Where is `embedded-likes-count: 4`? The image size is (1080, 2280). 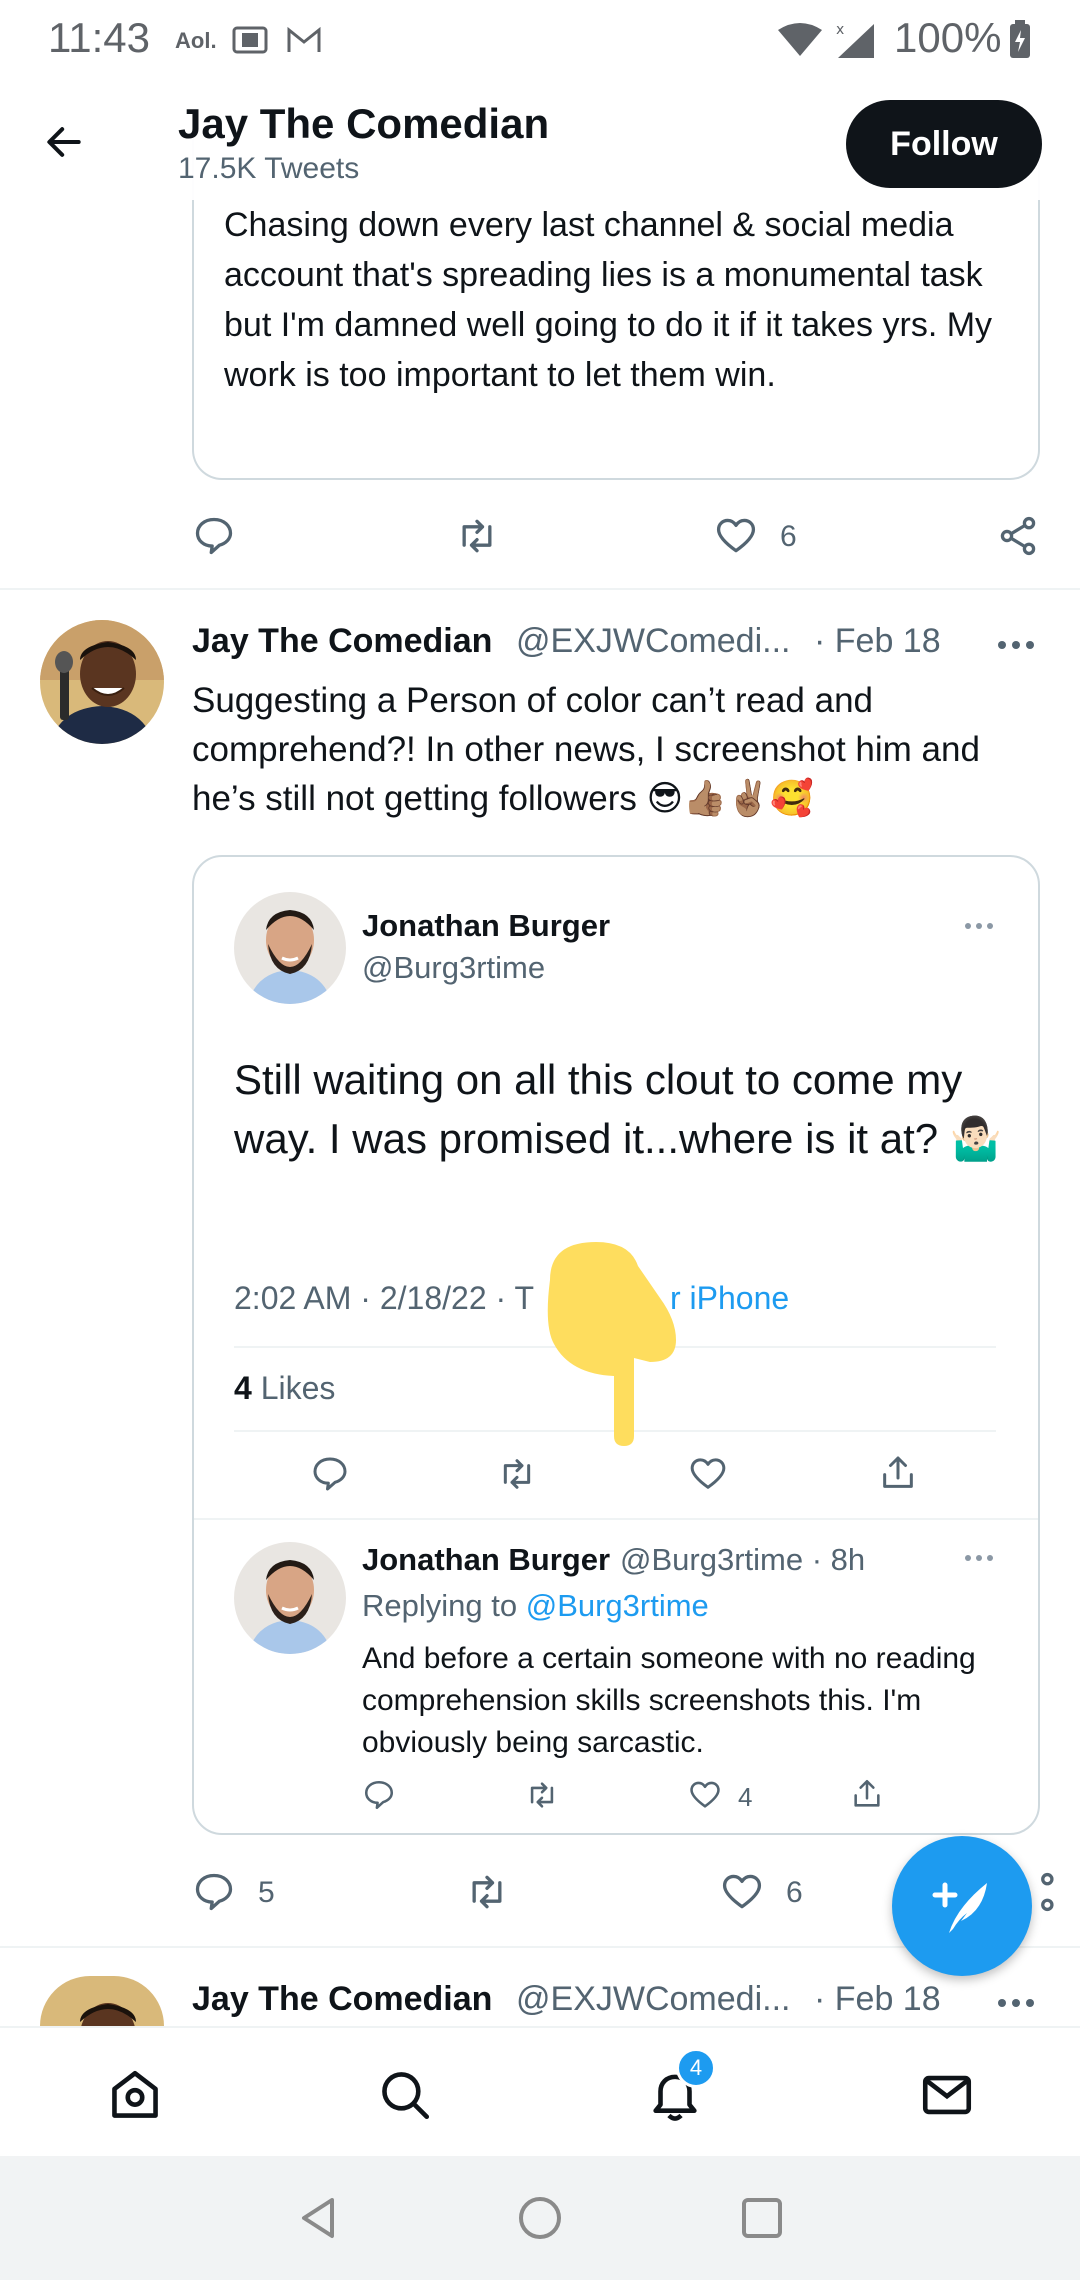 embedded-likes-count: 4 is located at coordinates (243, 1388).